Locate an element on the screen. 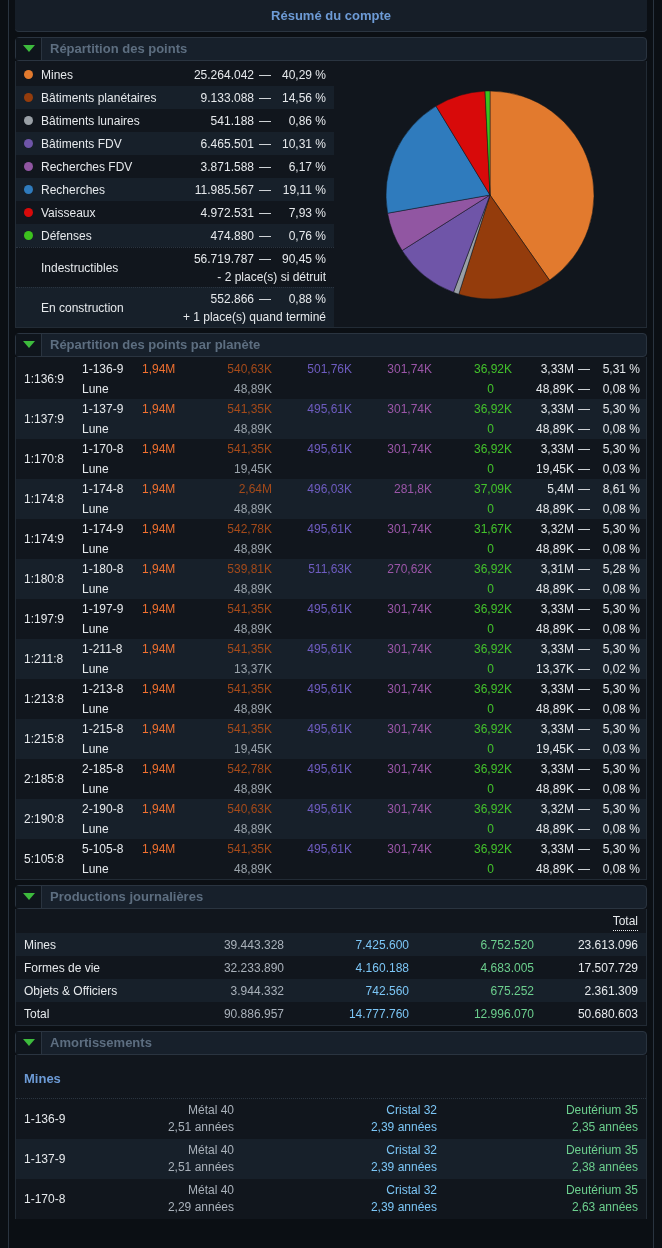 This screenshot has width=662, height=1248. category-label: Bâtiments lunaires is located at coordinates (91, 121).